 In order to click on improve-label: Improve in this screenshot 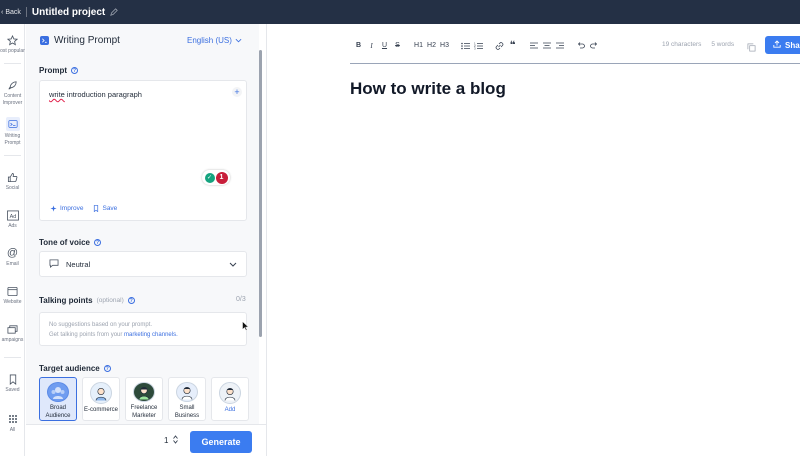, I will do `click(72, 208)`.